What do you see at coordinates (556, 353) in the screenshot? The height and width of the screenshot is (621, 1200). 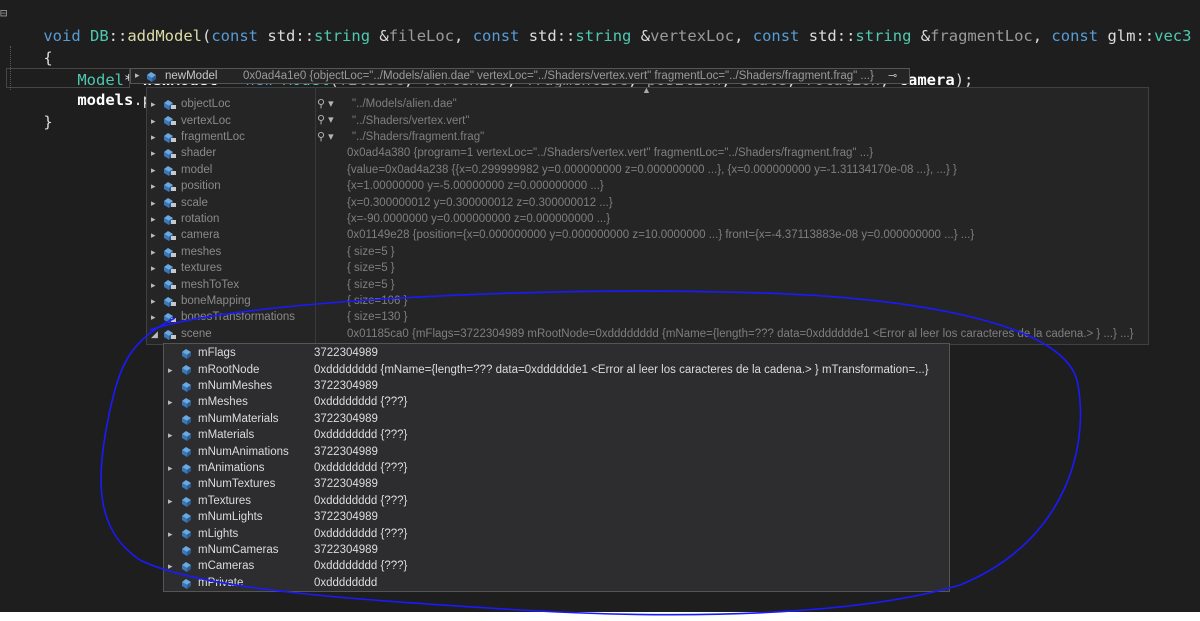 I see `scene-member-row: mFlags 3722304989` at bounding box center [556, 353].